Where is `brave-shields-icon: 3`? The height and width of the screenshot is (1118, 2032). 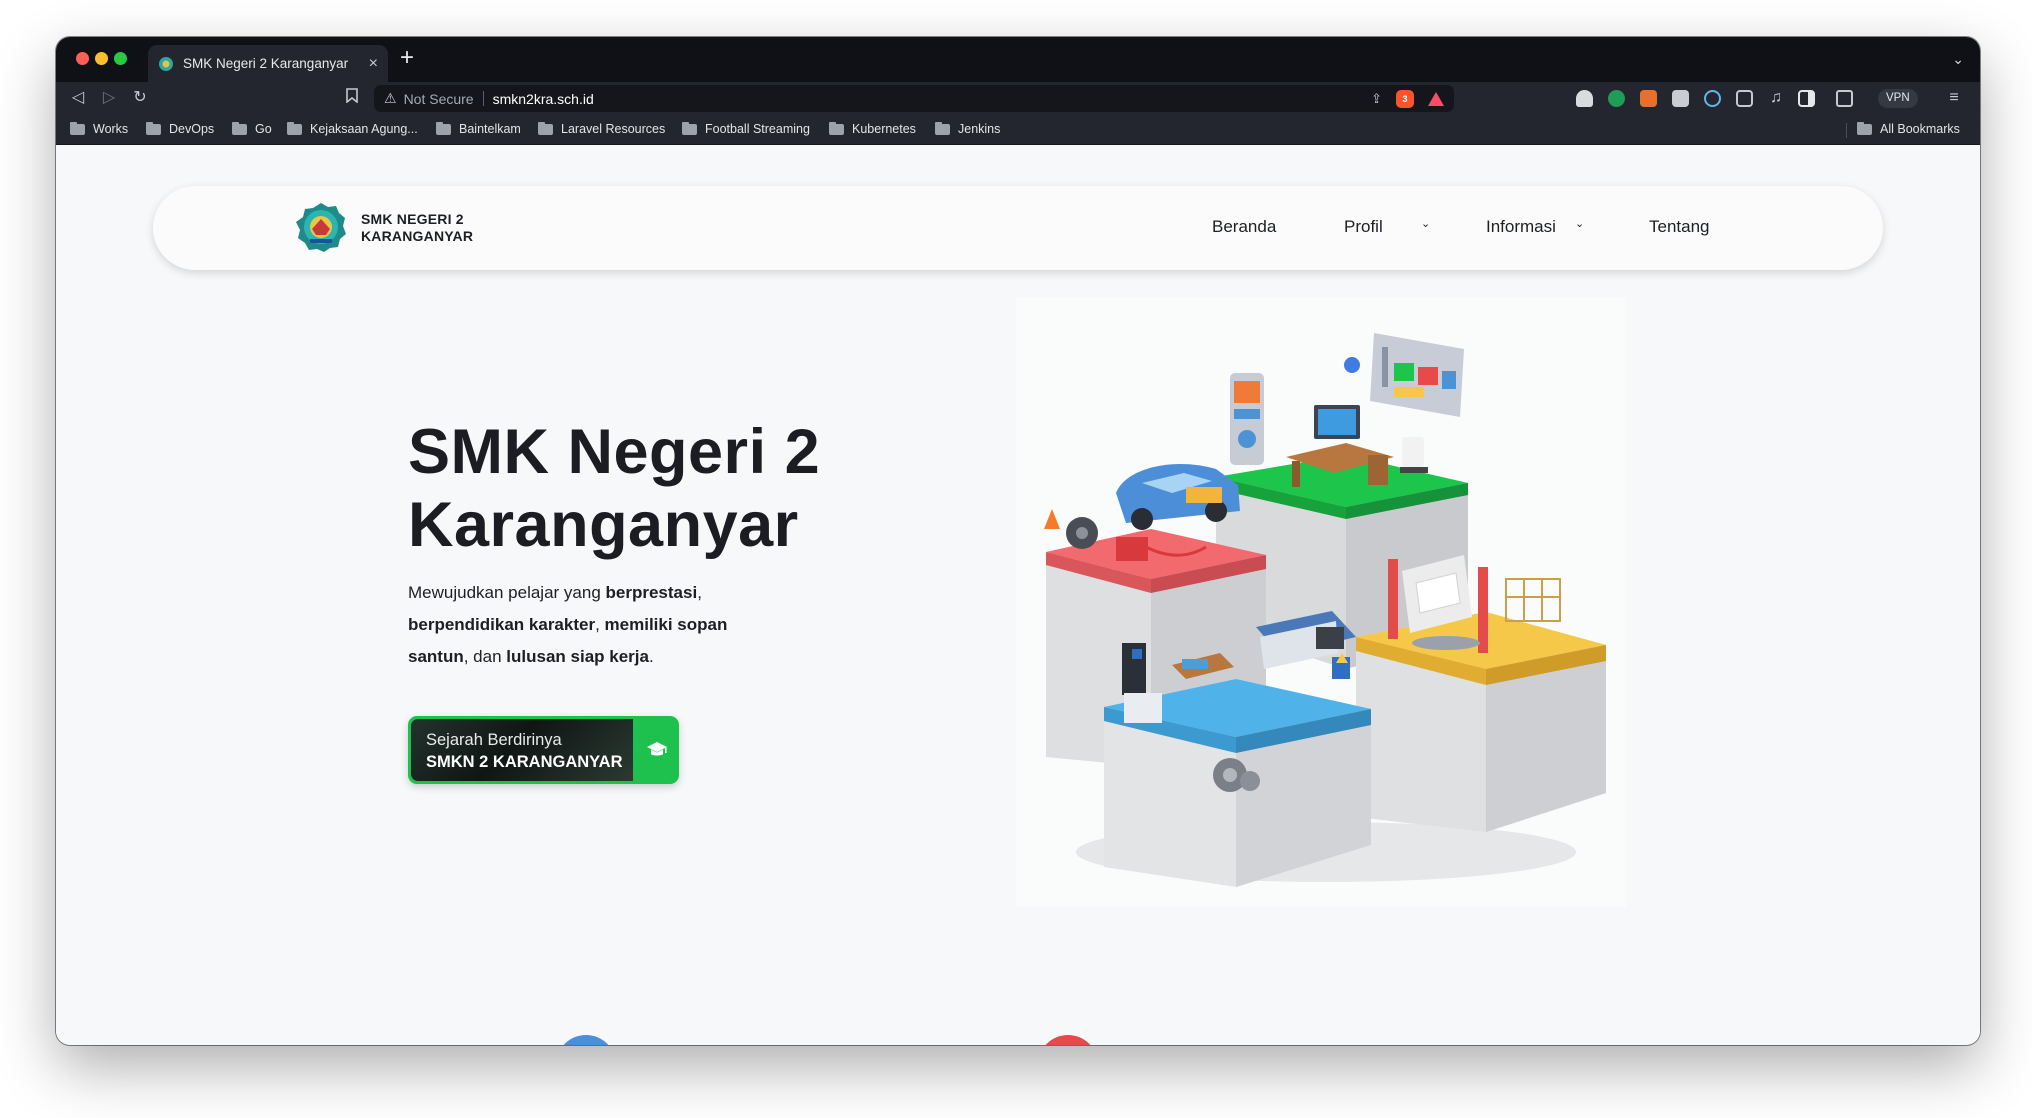 brave-shields-icon: 3 is located at coordinates (1405, 98).